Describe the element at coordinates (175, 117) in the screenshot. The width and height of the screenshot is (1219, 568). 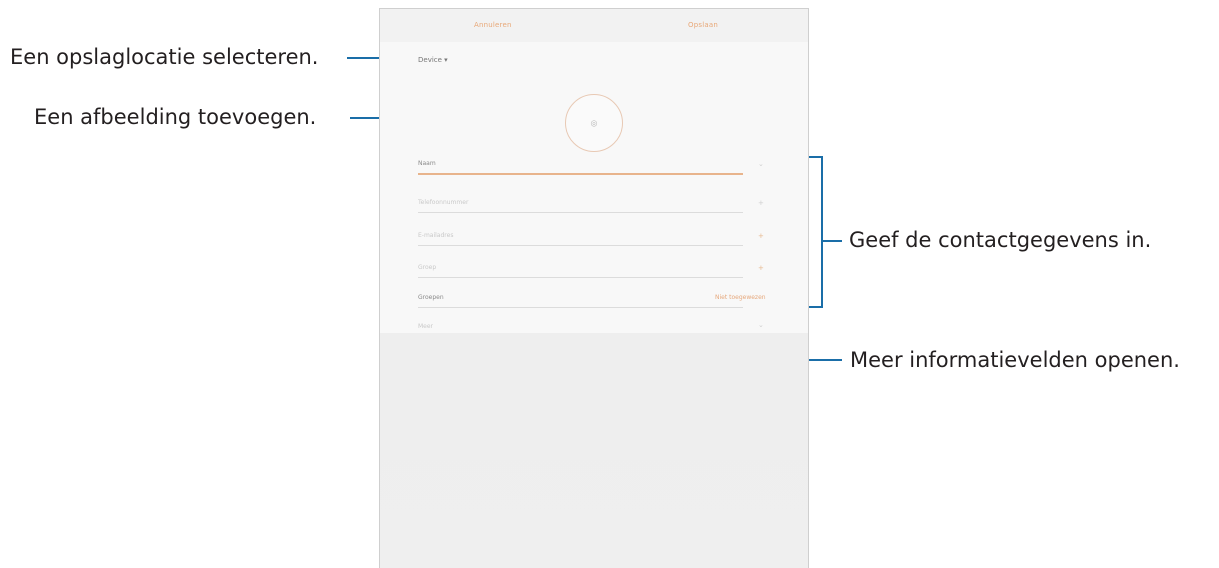
I see `callout-add-image: Een afbeelding toevoegen.` at that location.